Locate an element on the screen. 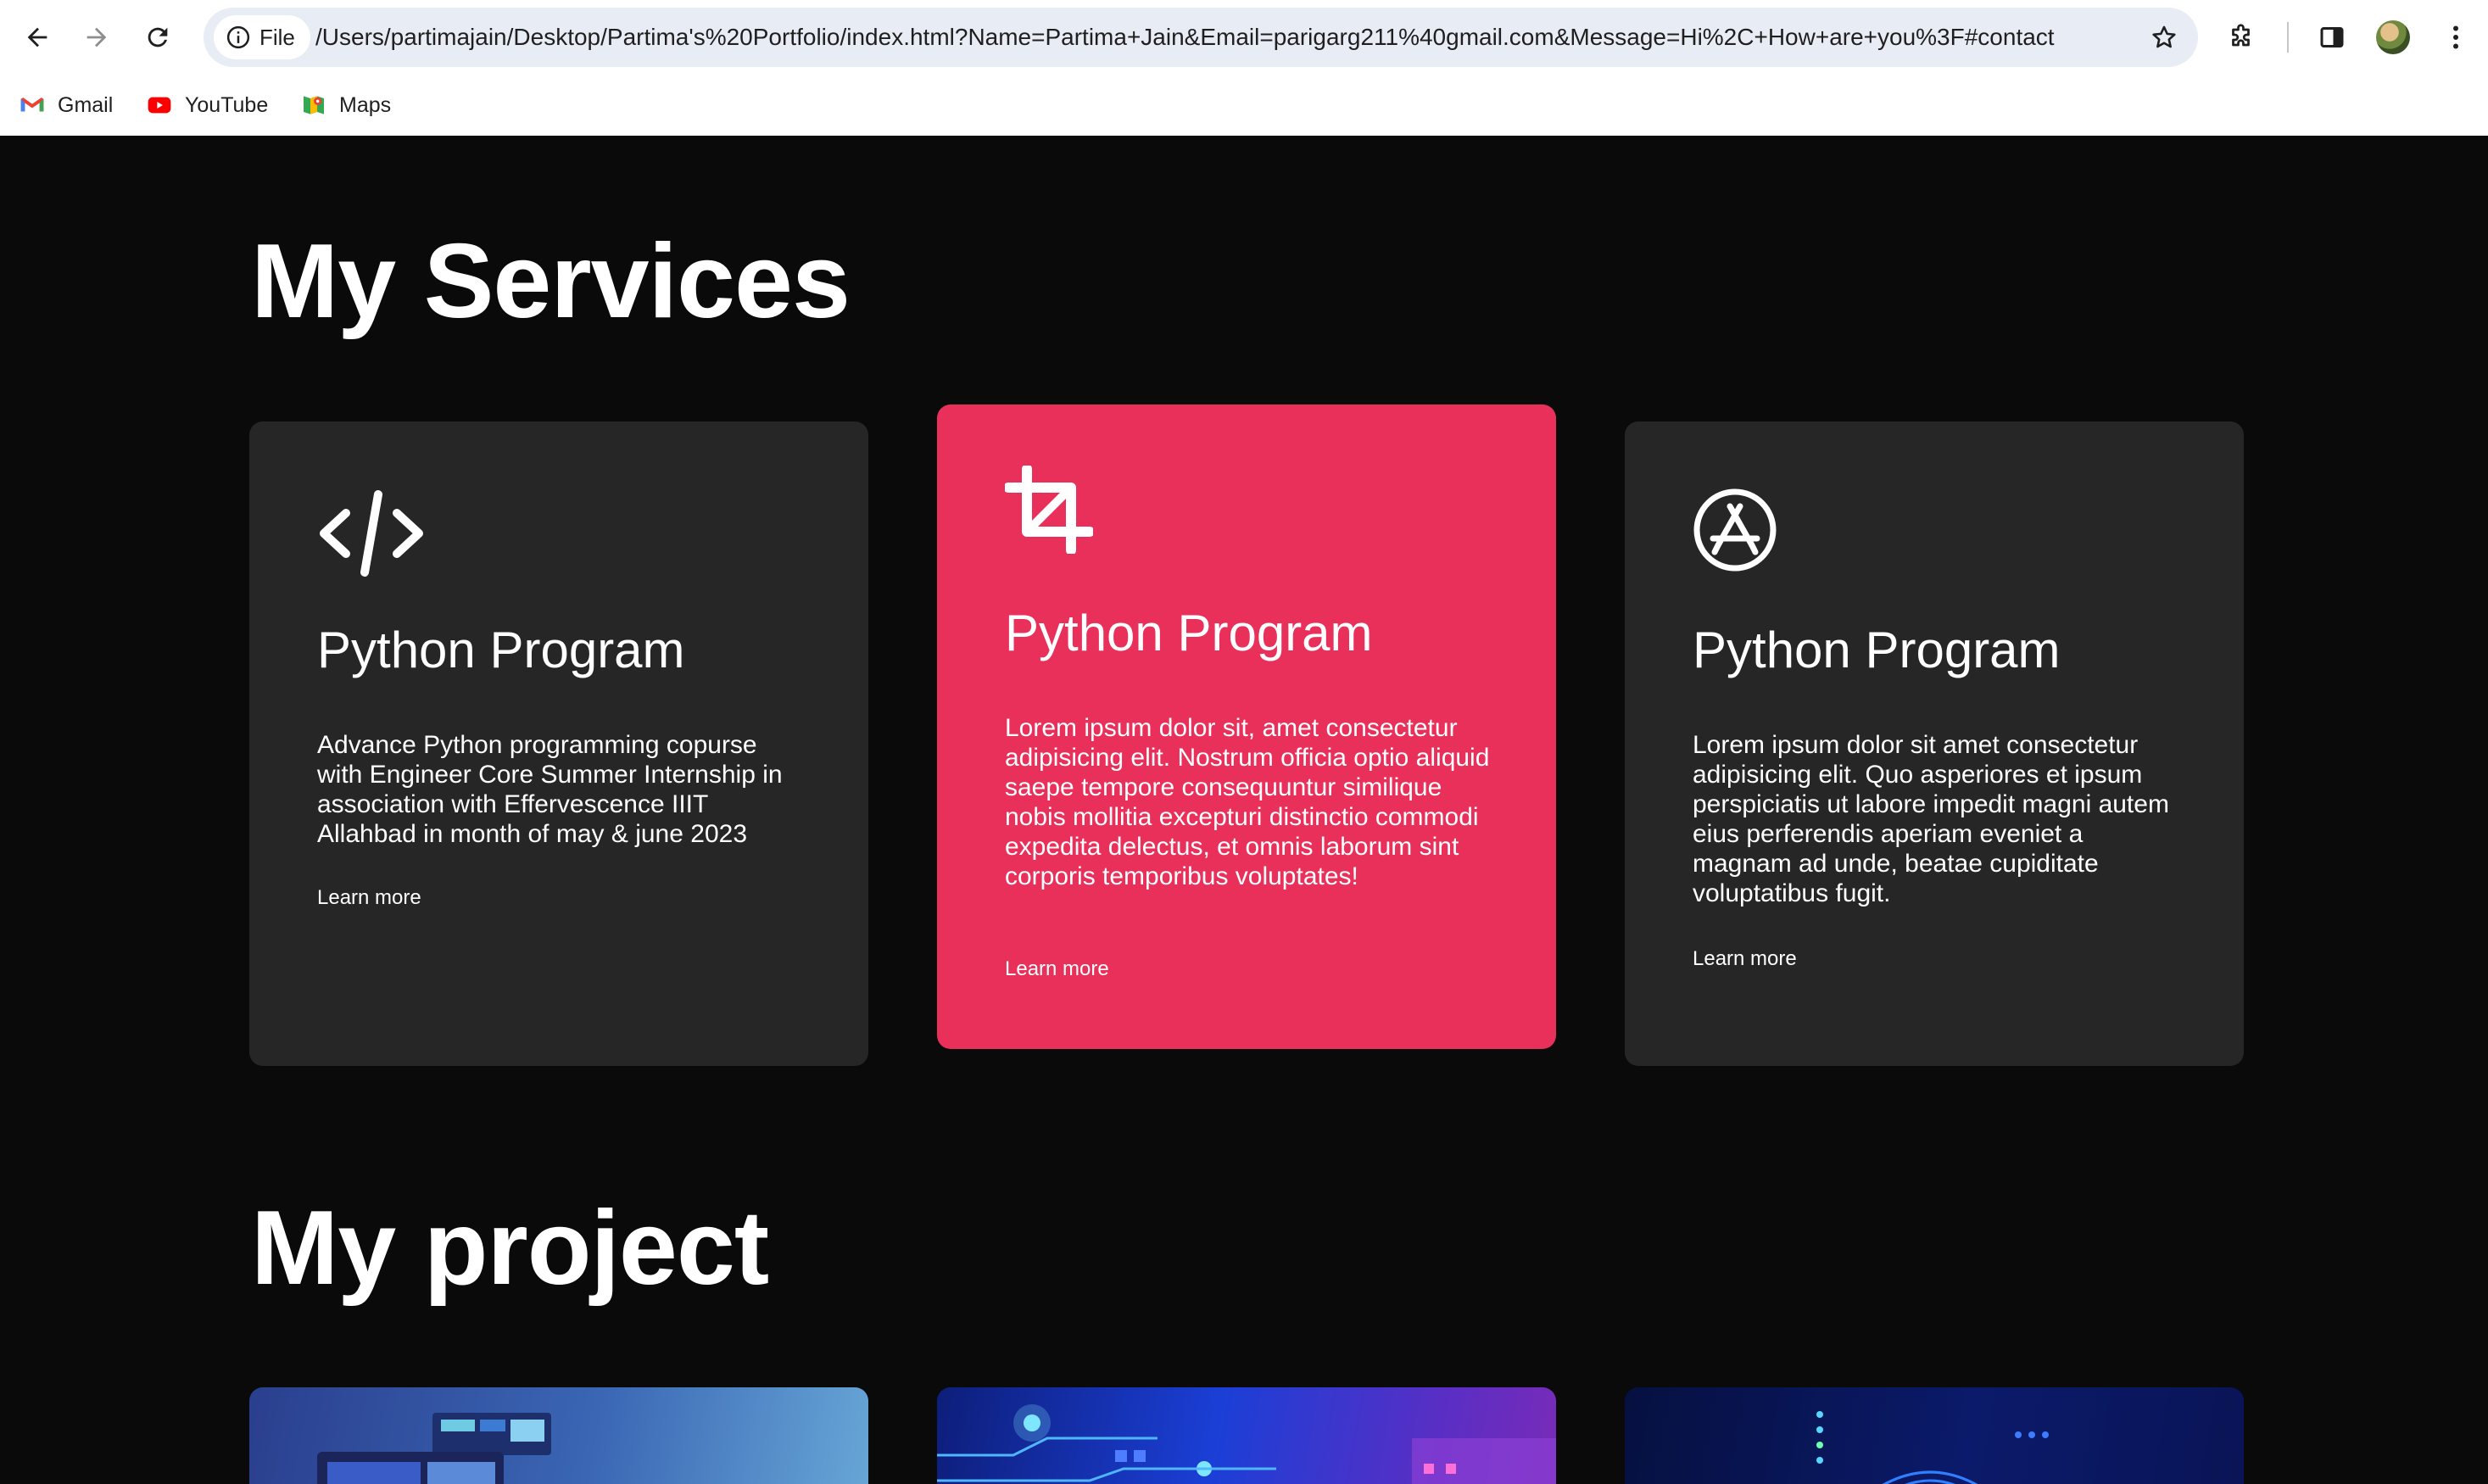 The image size is (2488, 1484). app-store-icon is located at coordinates (1735, 532).